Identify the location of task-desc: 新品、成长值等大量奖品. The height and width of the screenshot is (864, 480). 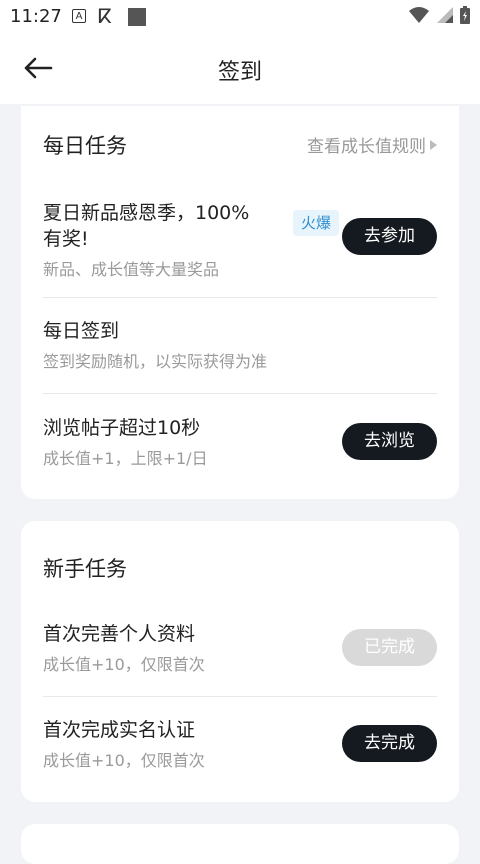
(131, 269).